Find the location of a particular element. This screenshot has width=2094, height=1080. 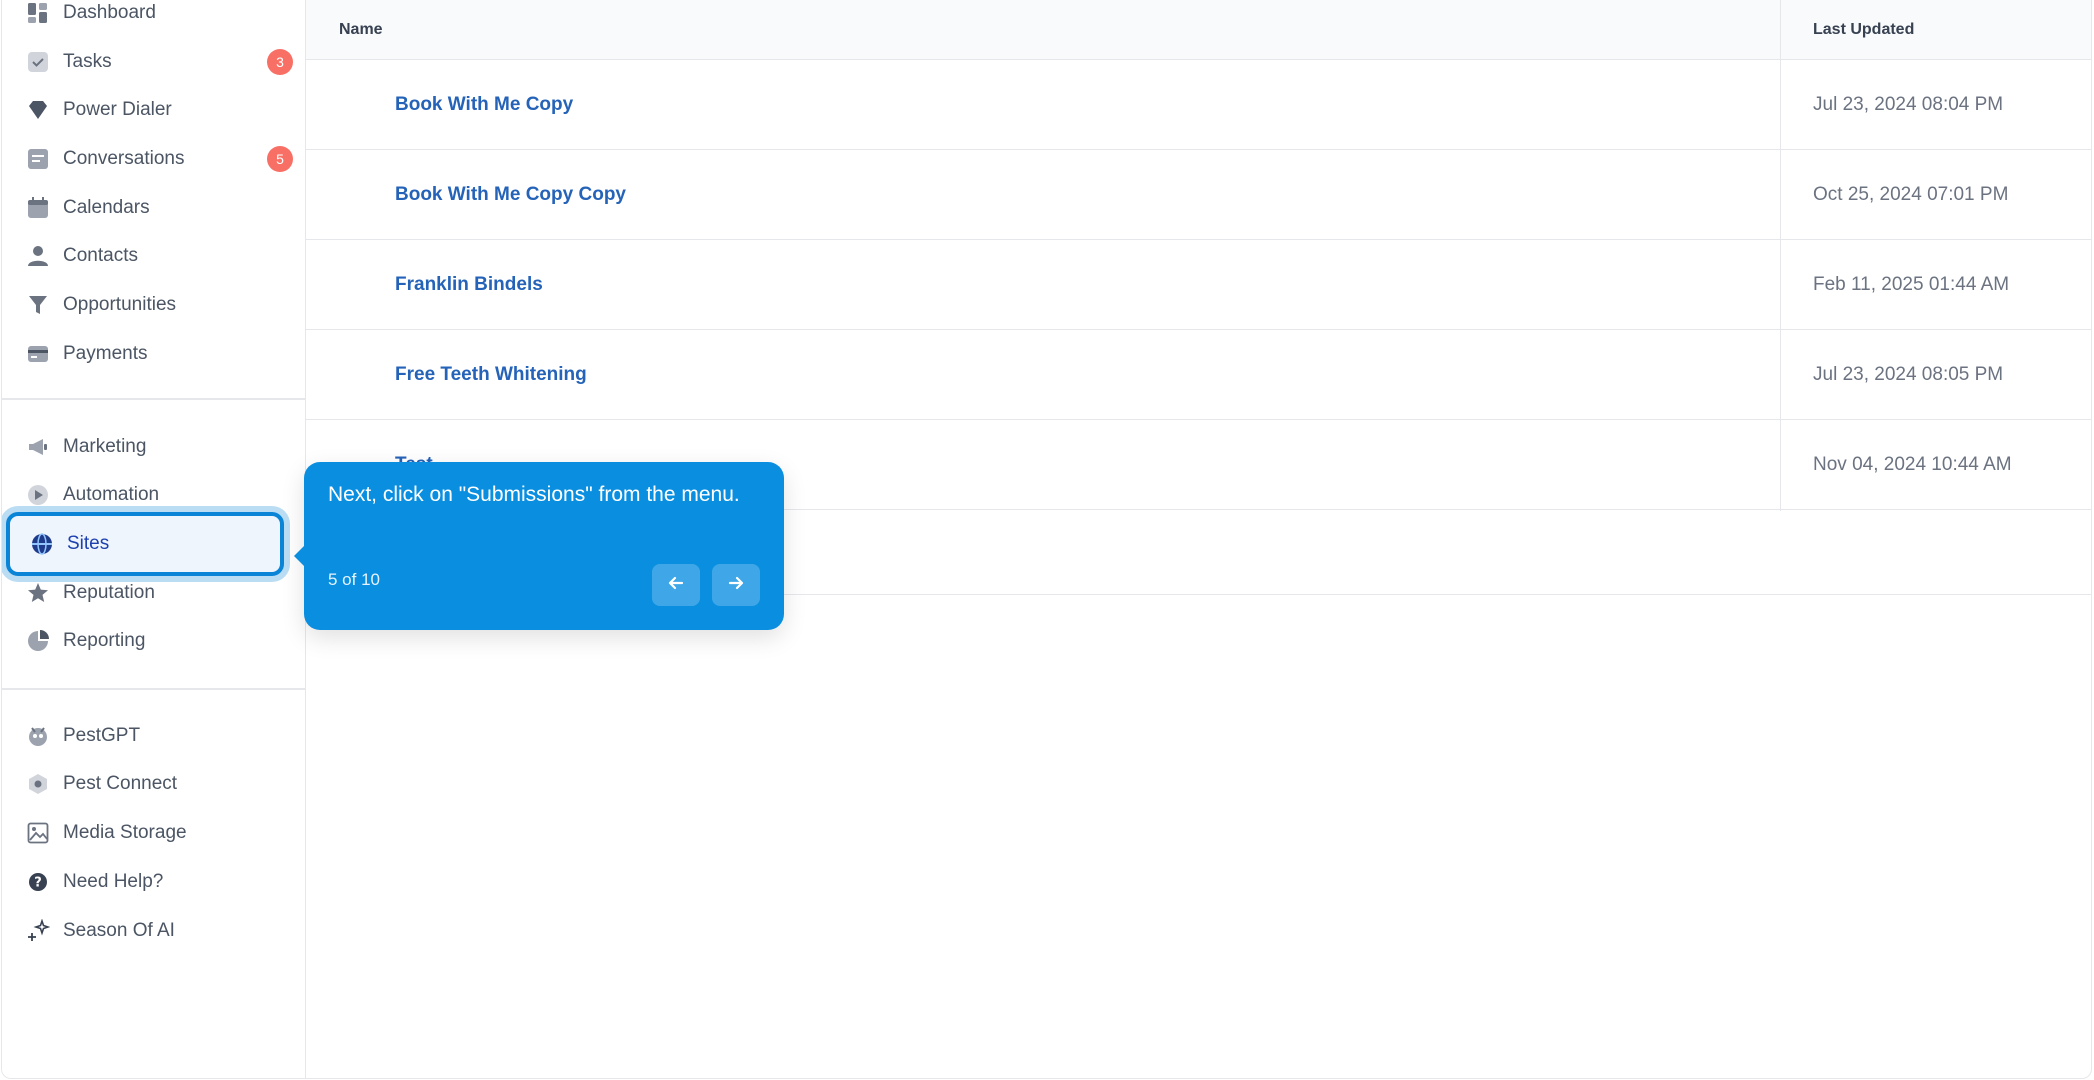

marketing-icon is located at coordinates (38, 447).